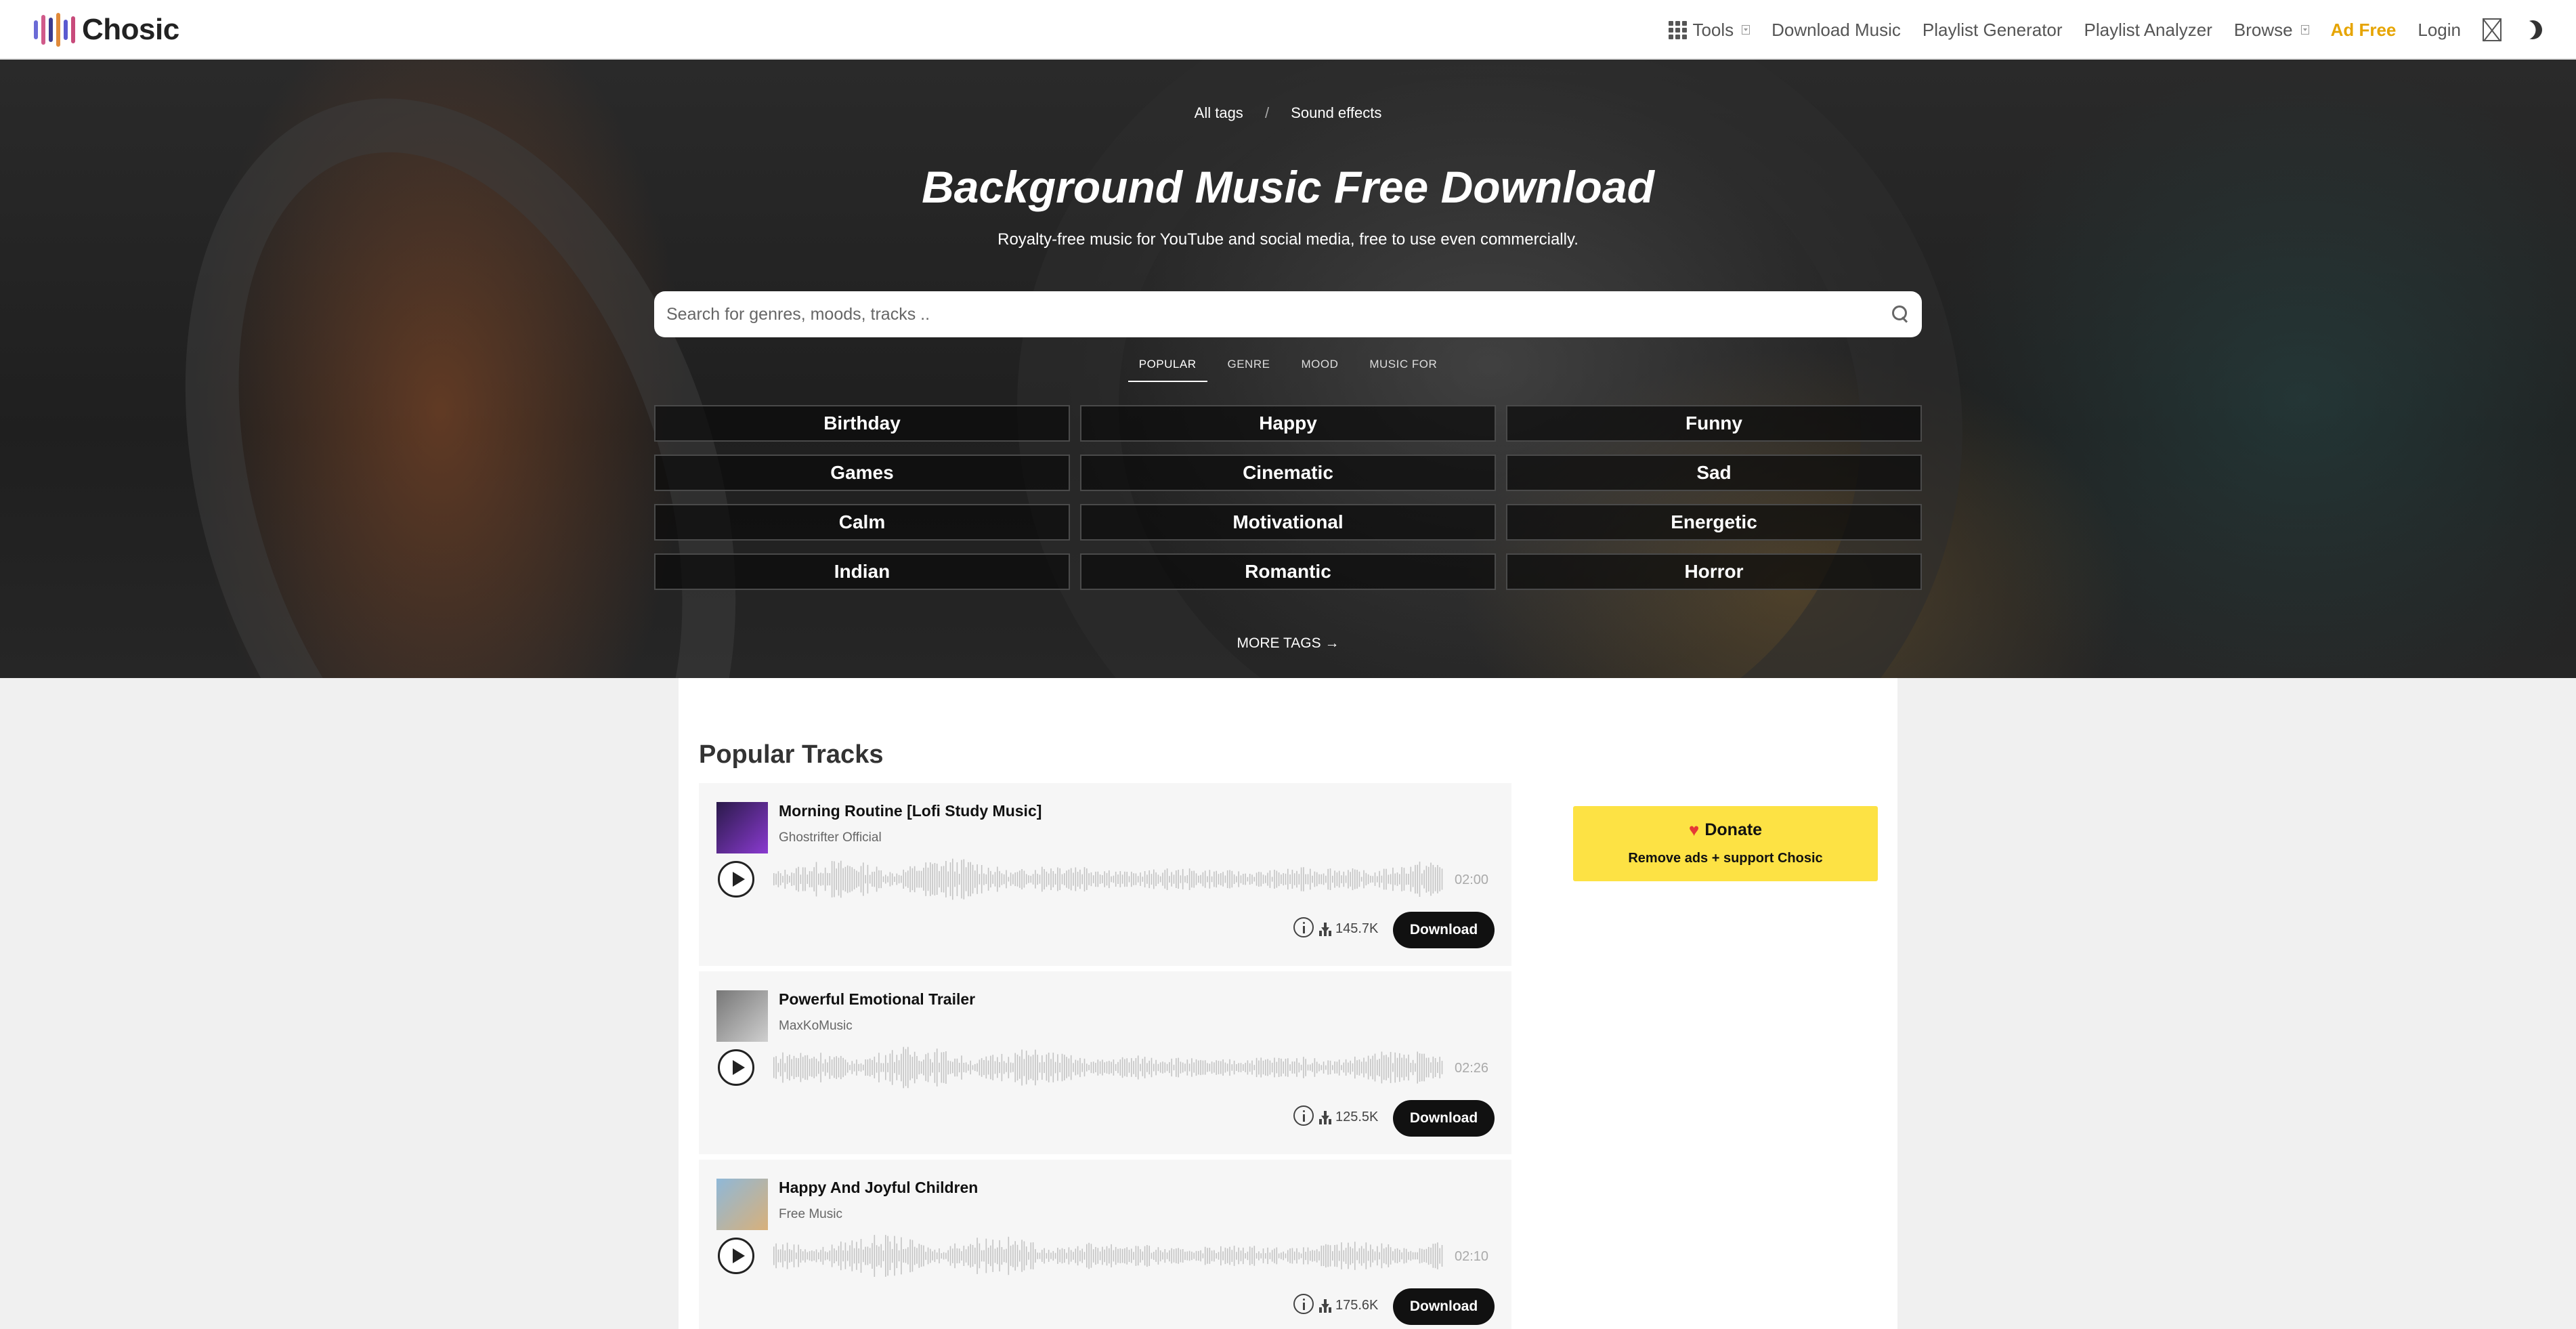 The width and height of the screenshot is (2576, 1329). Describe the element at coordinates (1319, 366) in the screenshot. I see `tab-mood: MOOD` at that location.